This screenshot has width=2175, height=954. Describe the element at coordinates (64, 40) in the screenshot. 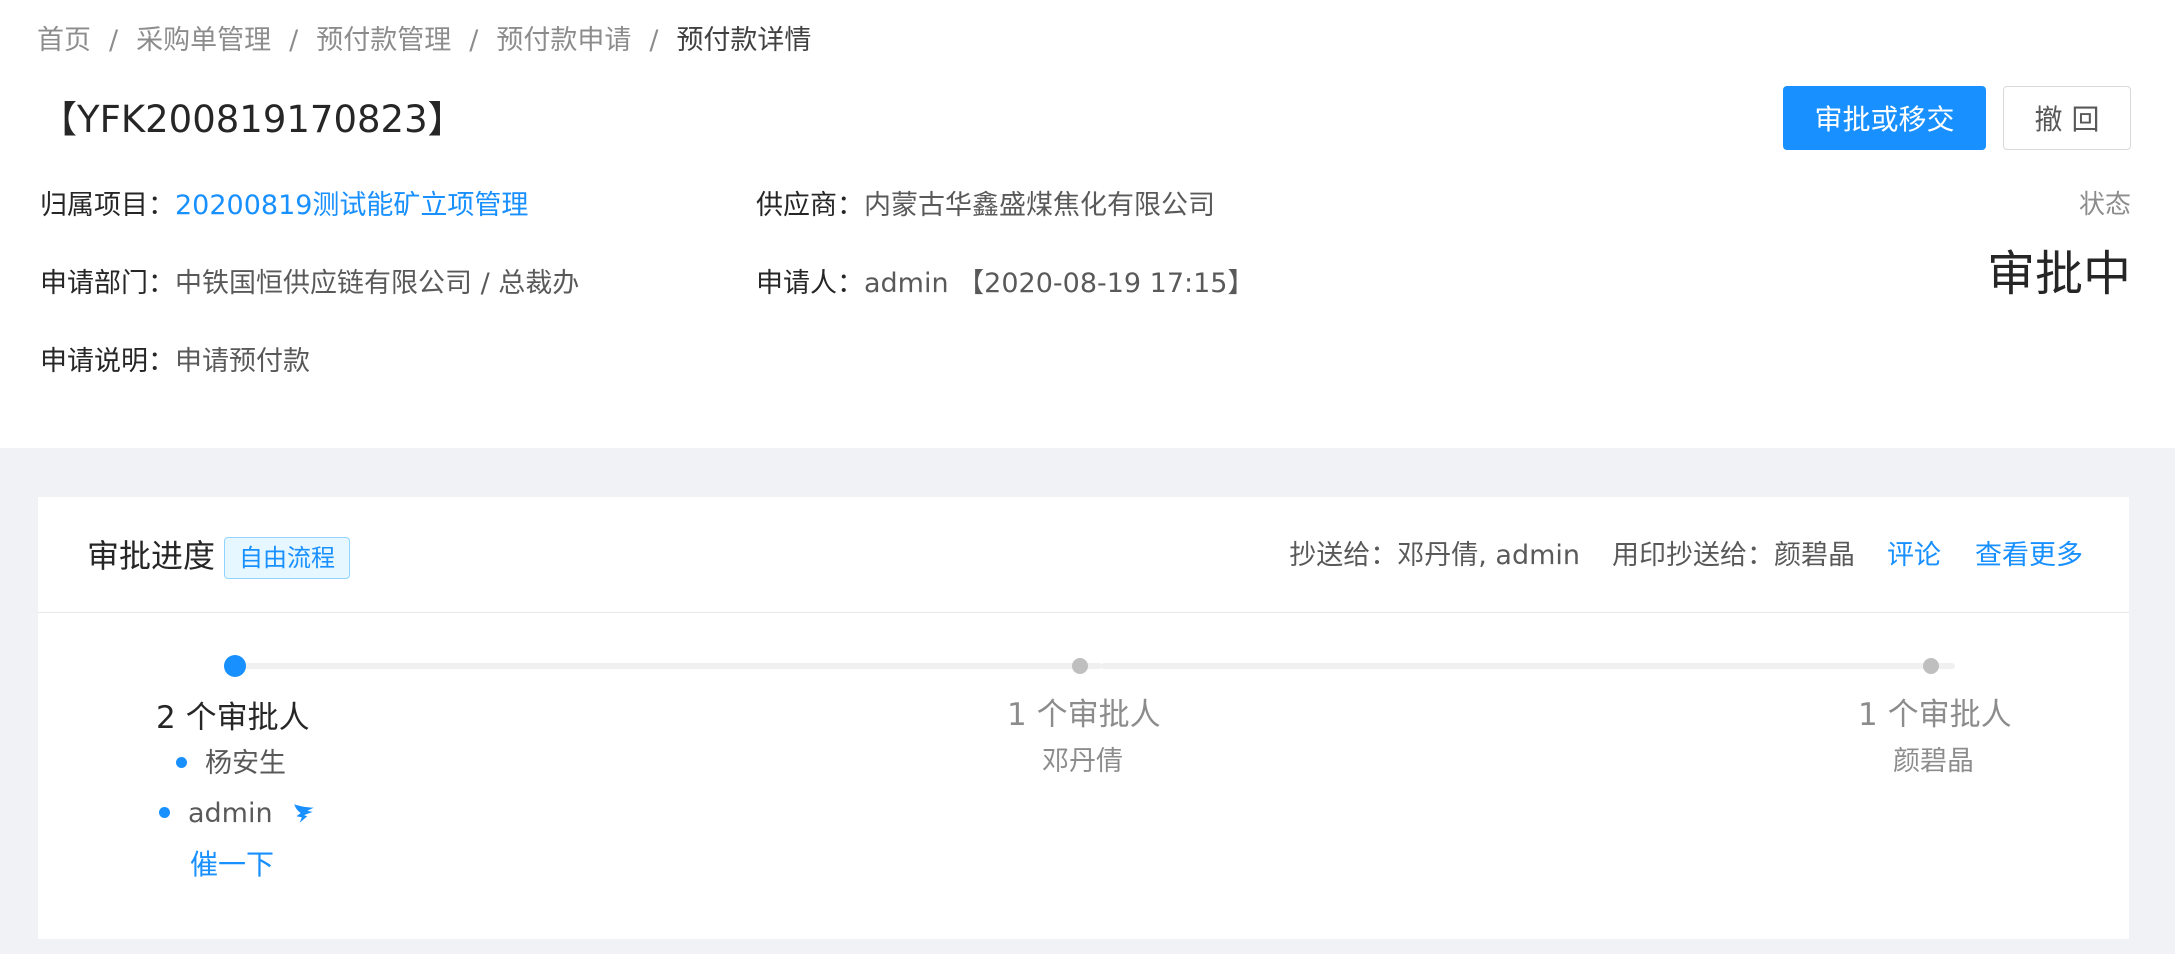

I see `breadcrumb-home: 首页` at that location.